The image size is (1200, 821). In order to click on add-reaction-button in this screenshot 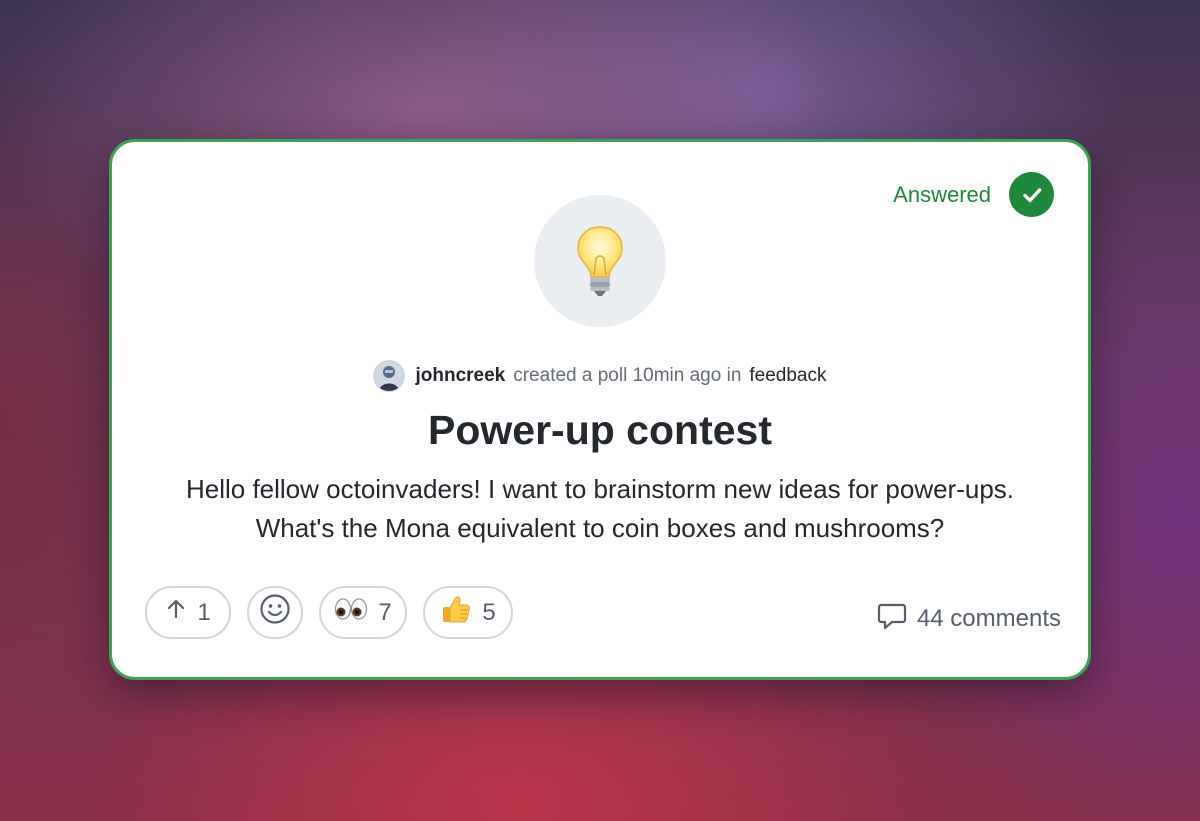, I will do `click(275, 612)`.